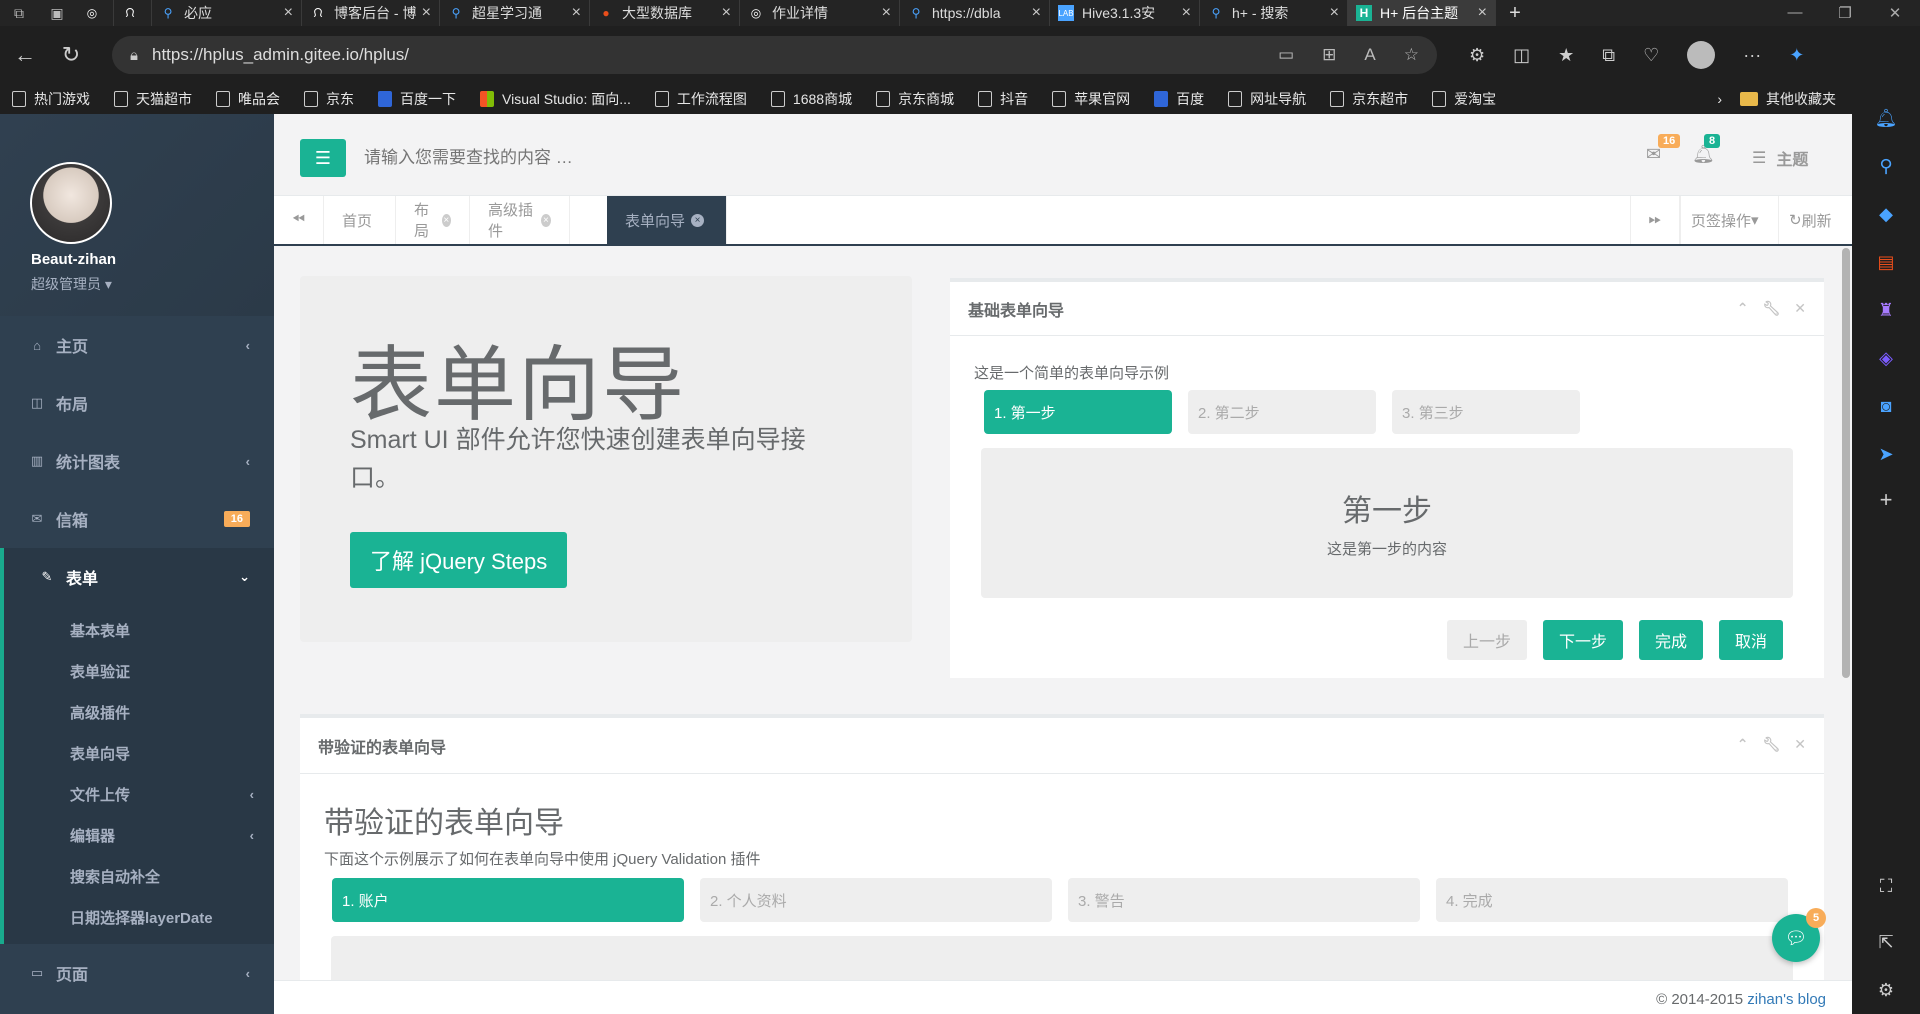 The height and width of the screenshot is (1014, 1920). What do you see at coordinates (139, 712) in the screenshot?
I see `sidebar-subitem: 高级插件` at bounding box center [139, 712].